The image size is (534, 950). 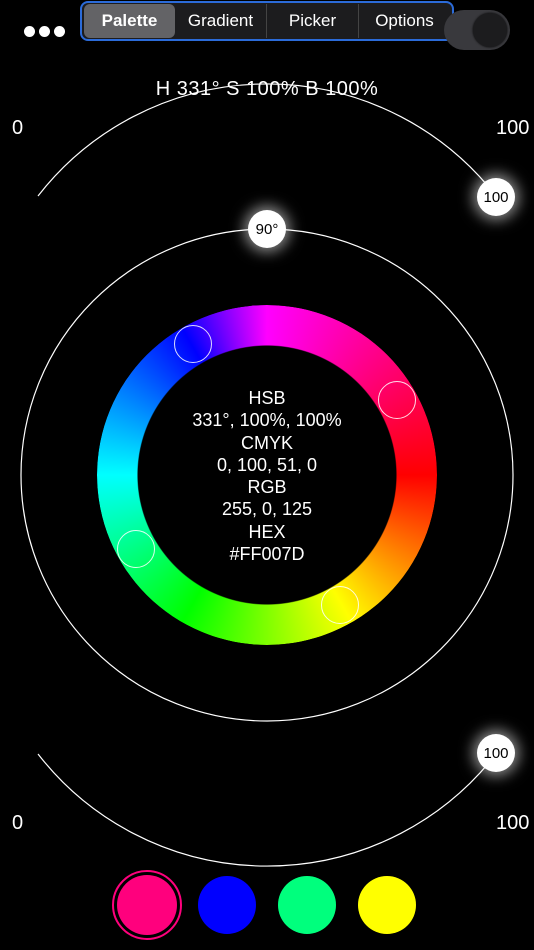 I want to click on hue-handle-magenta, so click(x=397, y=400).